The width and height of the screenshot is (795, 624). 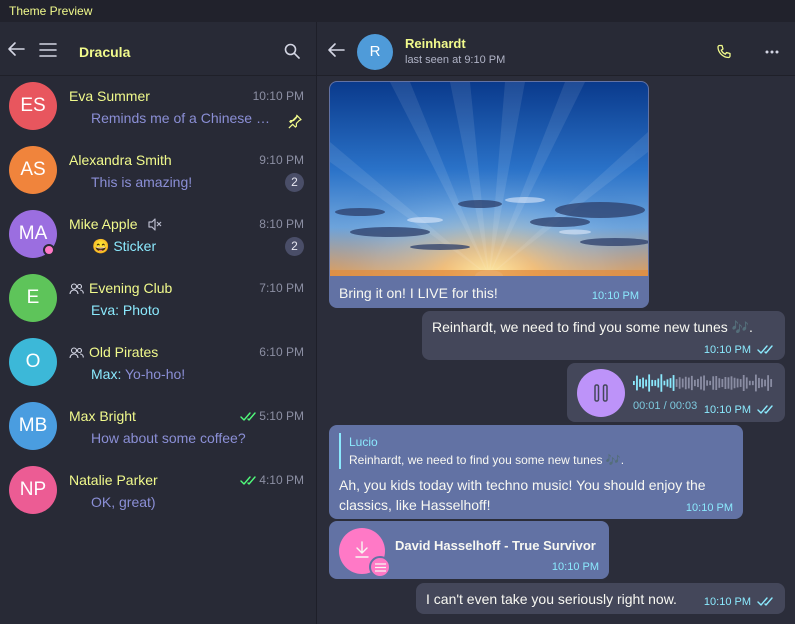 I want to click on chat-time: 10:10 PM, so click(x=278, y=96).